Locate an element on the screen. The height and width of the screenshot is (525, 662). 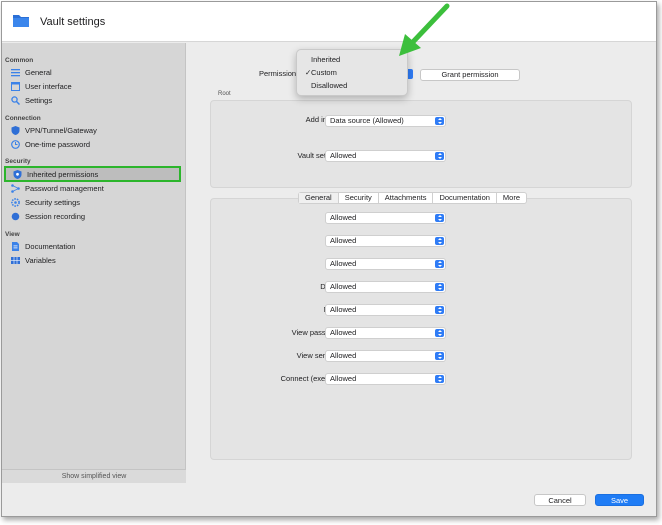
right-view-select: Allowed is located at coordinates (385, 218).